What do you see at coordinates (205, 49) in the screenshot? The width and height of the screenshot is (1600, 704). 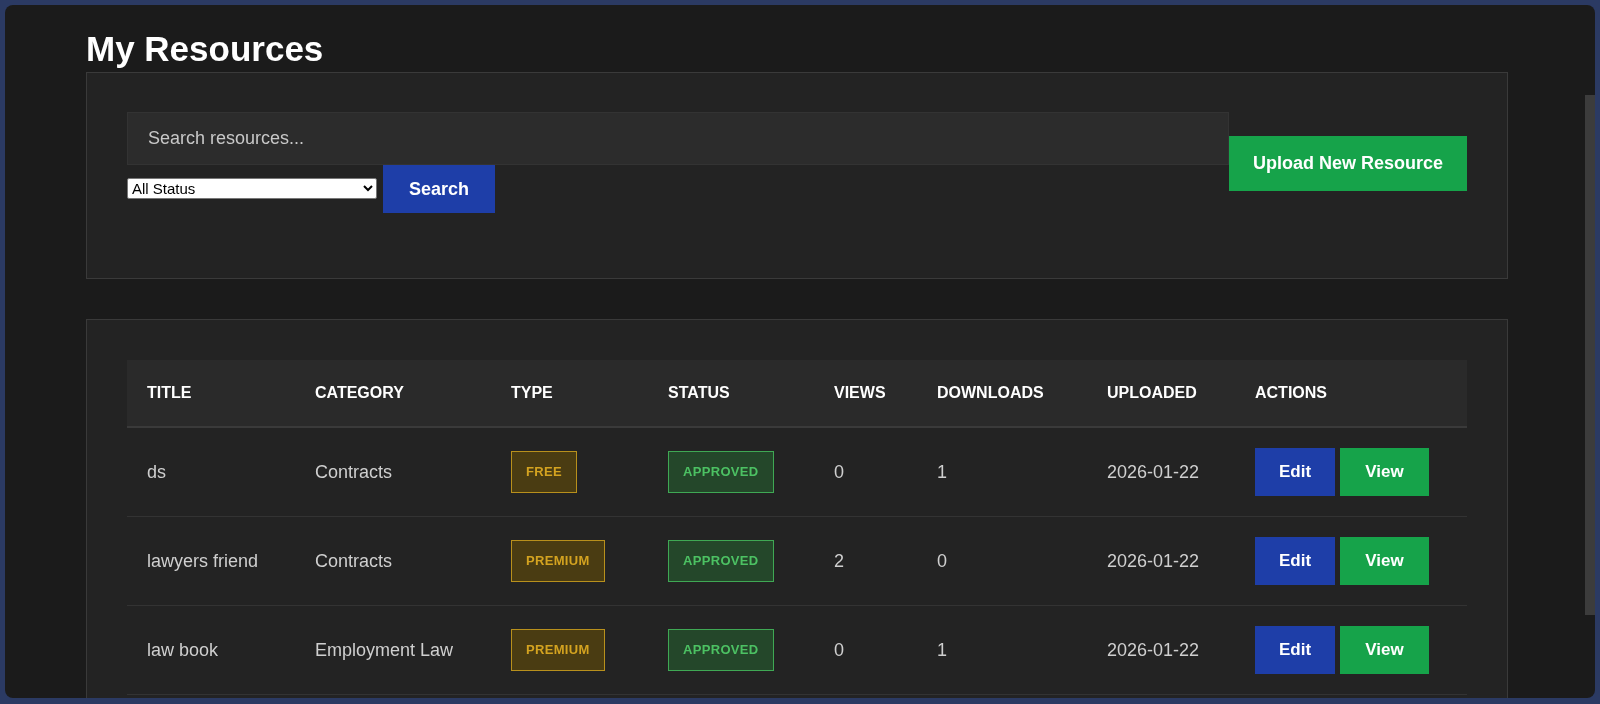 I see `page-title: My Resources` at bounding box center [205, 49].